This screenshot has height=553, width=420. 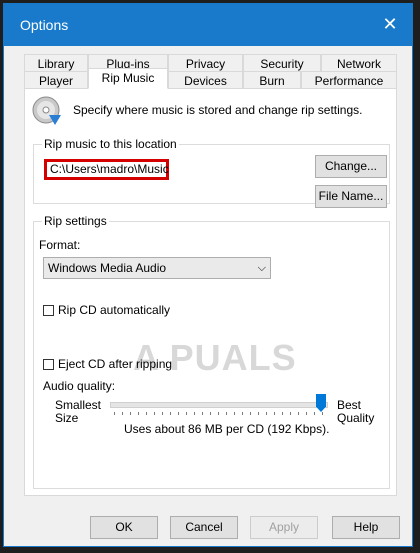 I want to click on rip-settings-group-label: Rip settings, so click(x=75, y=221).